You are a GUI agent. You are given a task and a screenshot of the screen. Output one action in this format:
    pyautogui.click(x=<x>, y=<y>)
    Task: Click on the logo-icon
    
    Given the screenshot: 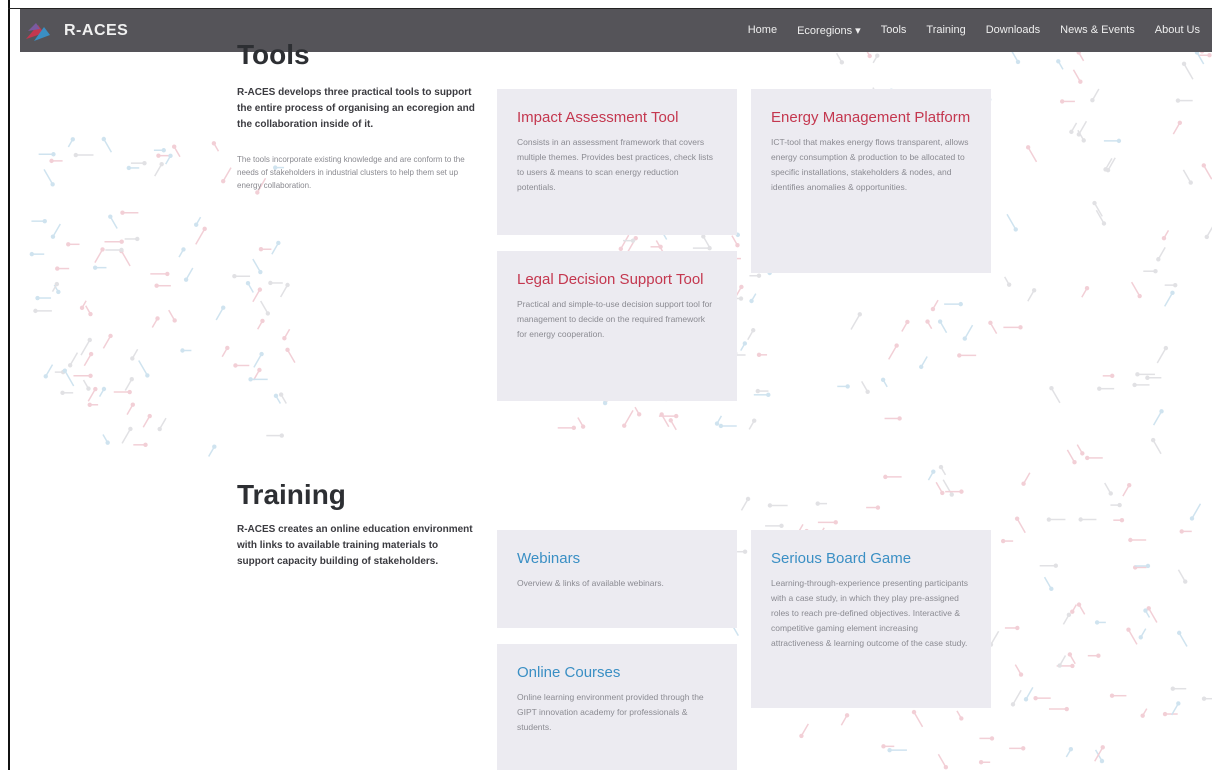 What is the action you would take?
    pyautogui.click(x=42, y=31)
    